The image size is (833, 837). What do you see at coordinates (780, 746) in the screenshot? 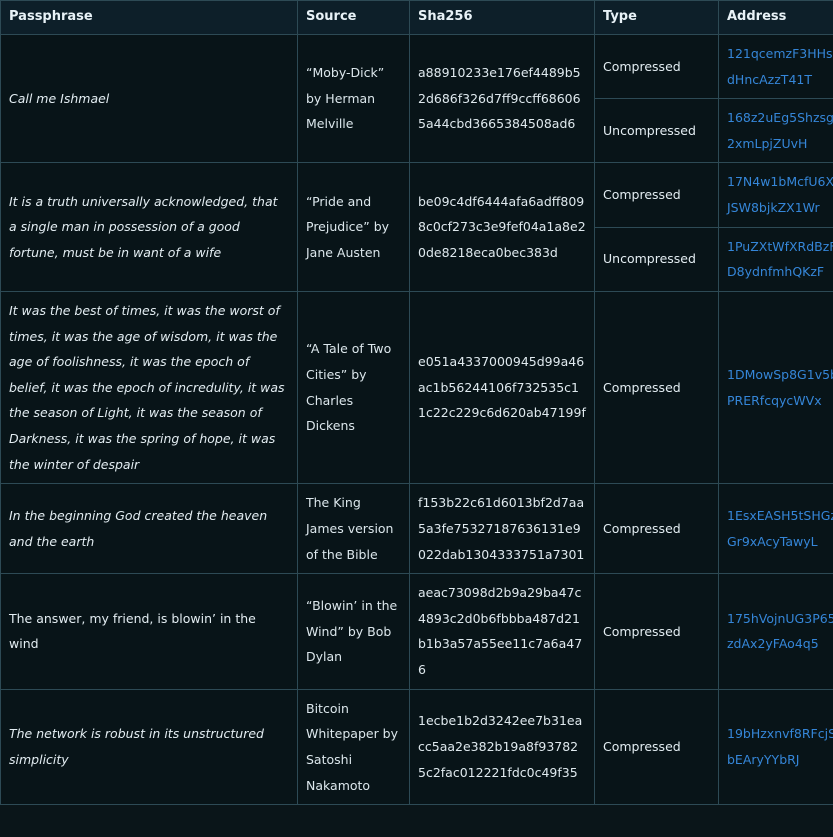
I see `address-link: 19bHzxnvf8RFcjSCZsx1TDREbEAryYYbRJ` at bounding box center [780, 746].